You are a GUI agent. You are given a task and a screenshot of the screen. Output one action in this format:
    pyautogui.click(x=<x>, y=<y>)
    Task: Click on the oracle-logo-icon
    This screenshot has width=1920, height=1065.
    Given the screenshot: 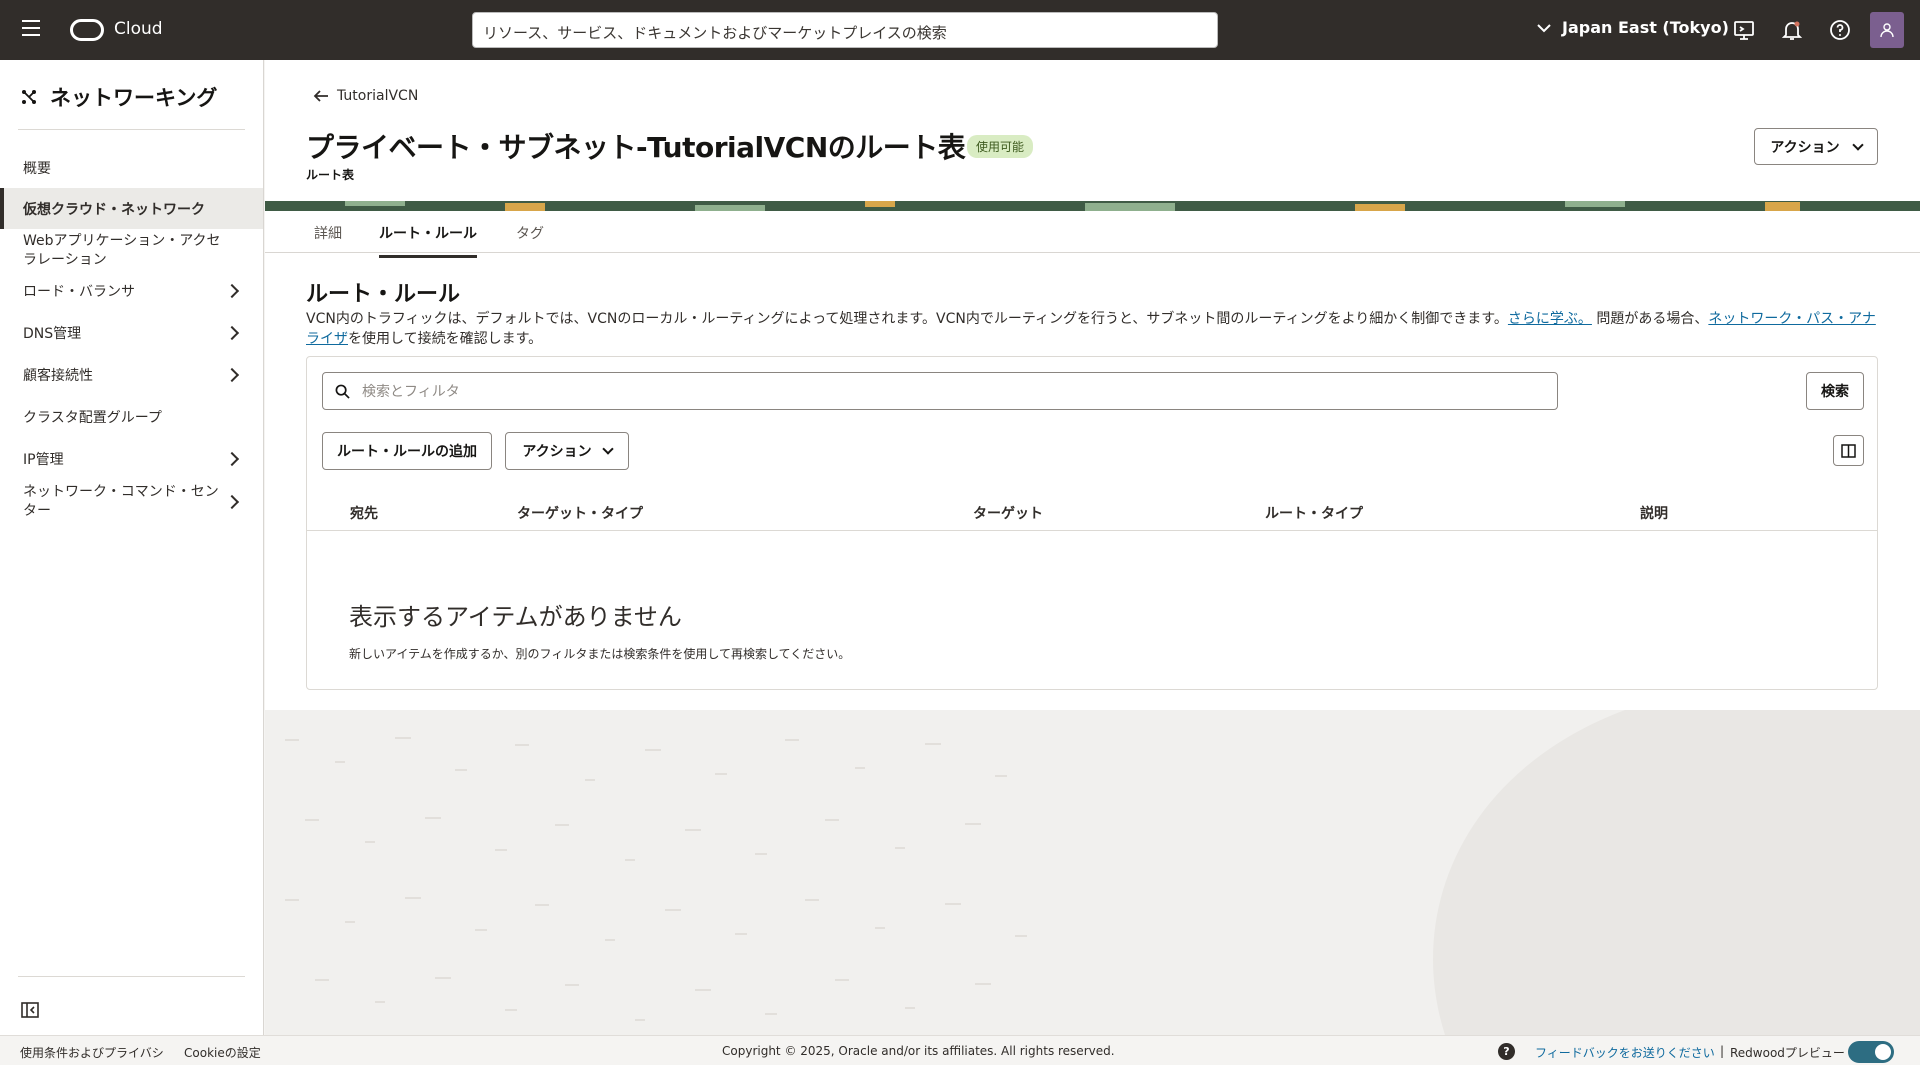 What is the action you would take?
    pyautogui.click(x=87, y=30)
    